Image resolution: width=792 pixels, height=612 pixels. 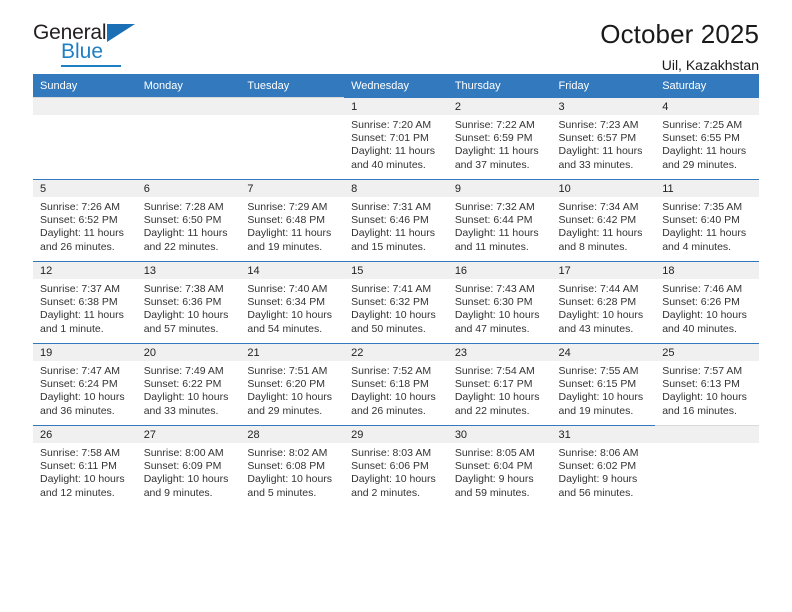 I want to click on sunrise-text: Sunrise: 7:47 AM, so click(x=80, y=371).